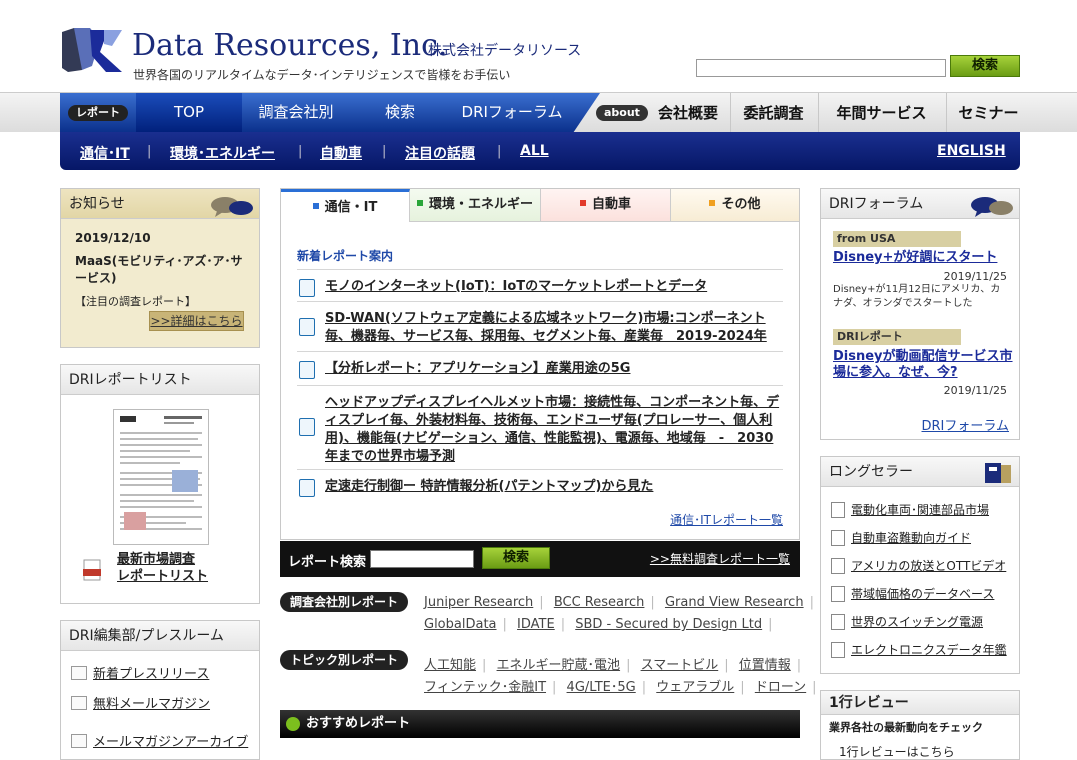  Describe the element at coordinates (341, 153) in the screenshot. I see `subnav-automotive: 自動車` at that location.